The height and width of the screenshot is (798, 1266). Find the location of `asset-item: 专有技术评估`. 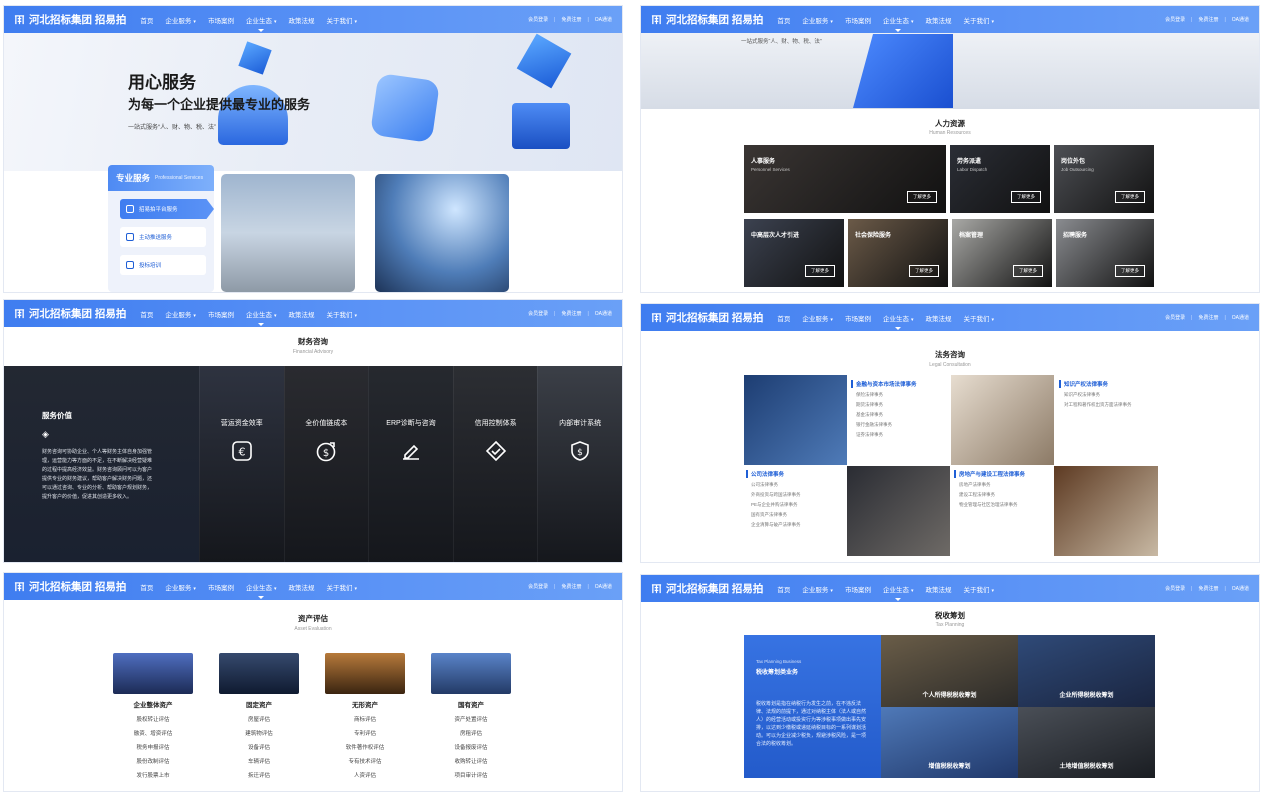

asset-item: 专有技术评估 is located at coordinates (365, 761).